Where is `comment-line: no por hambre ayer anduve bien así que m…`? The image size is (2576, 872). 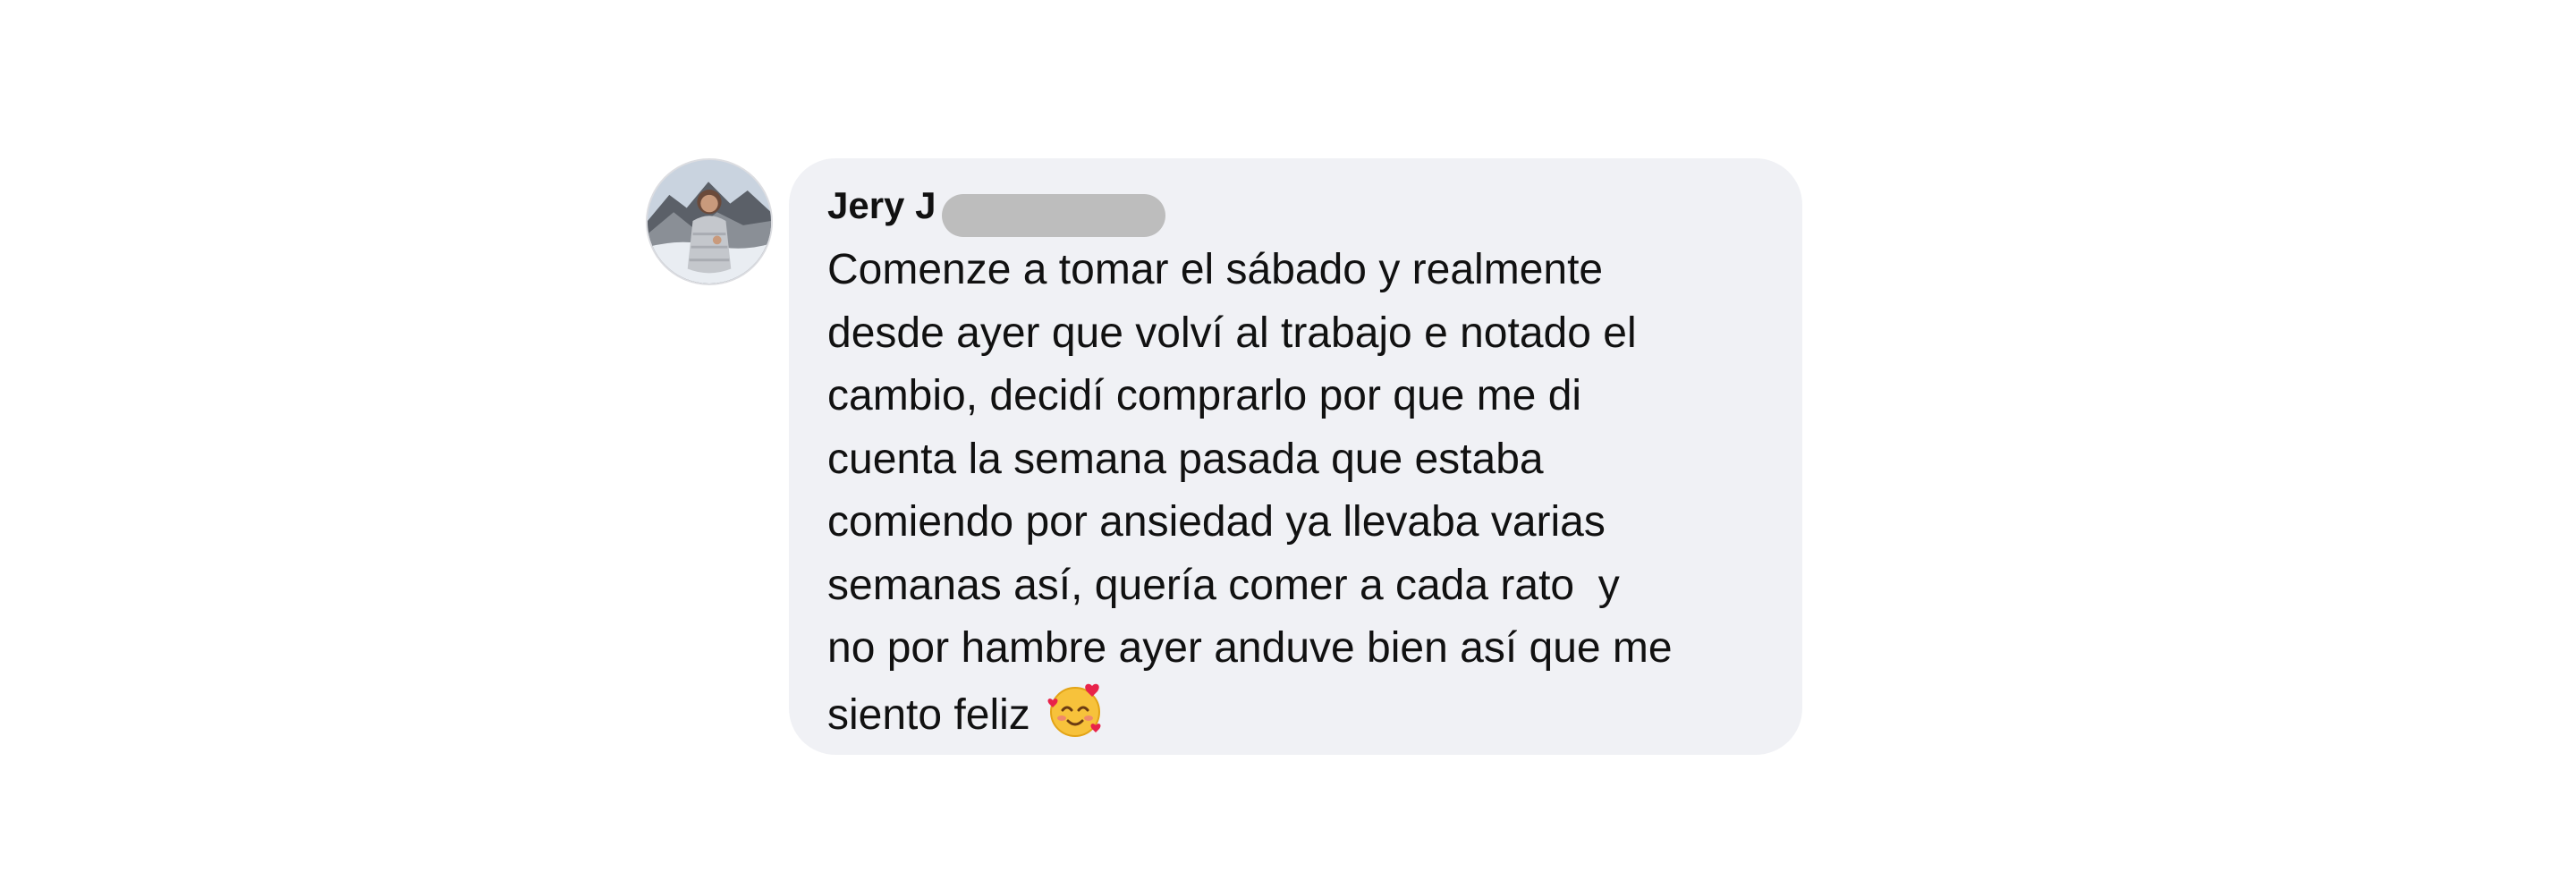
comment-line: no por hambre ayer anduve bien así que m… is located at coordinates (1250, 648).